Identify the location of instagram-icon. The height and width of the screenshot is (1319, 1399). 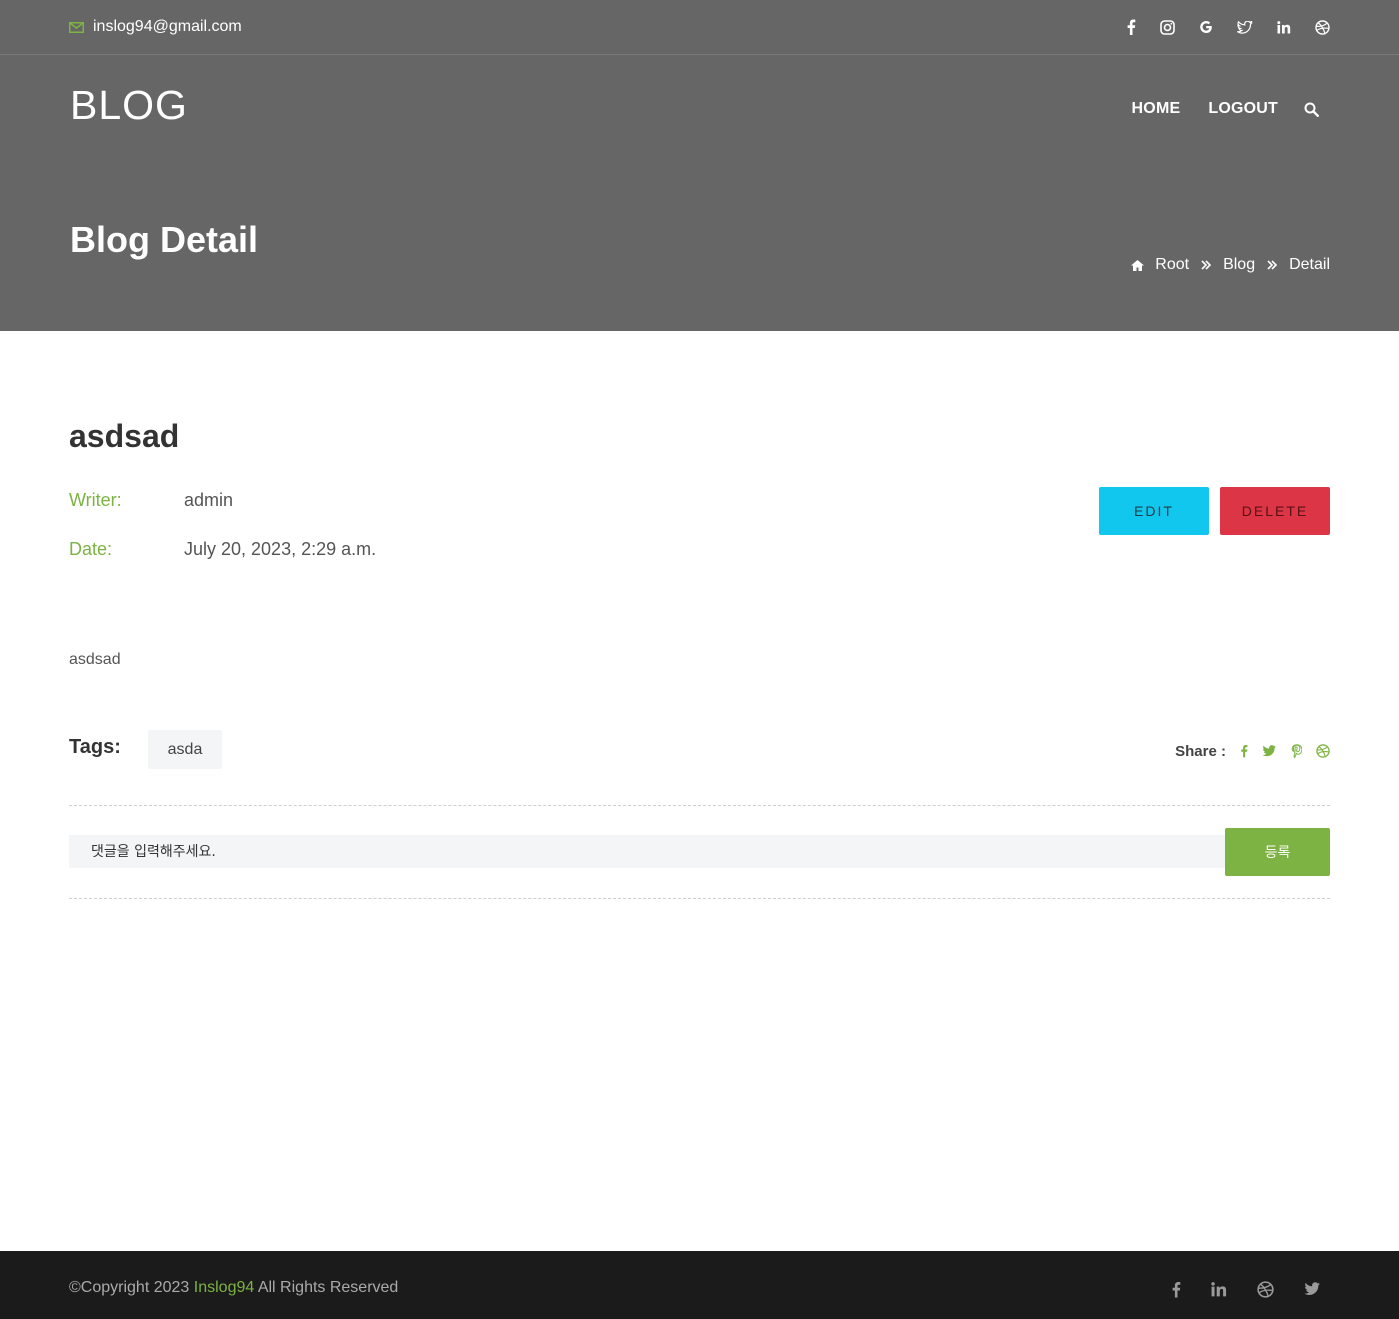
(1167, 27).